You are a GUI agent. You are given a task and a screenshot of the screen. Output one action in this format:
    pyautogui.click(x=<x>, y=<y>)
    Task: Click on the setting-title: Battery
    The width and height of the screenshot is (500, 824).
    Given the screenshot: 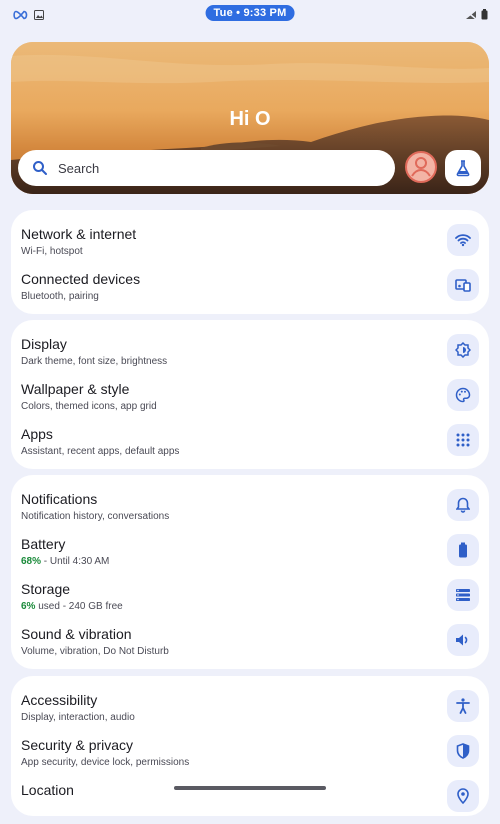 What is the action you would take?
    pyautogui.click(x=43, y=544)
    